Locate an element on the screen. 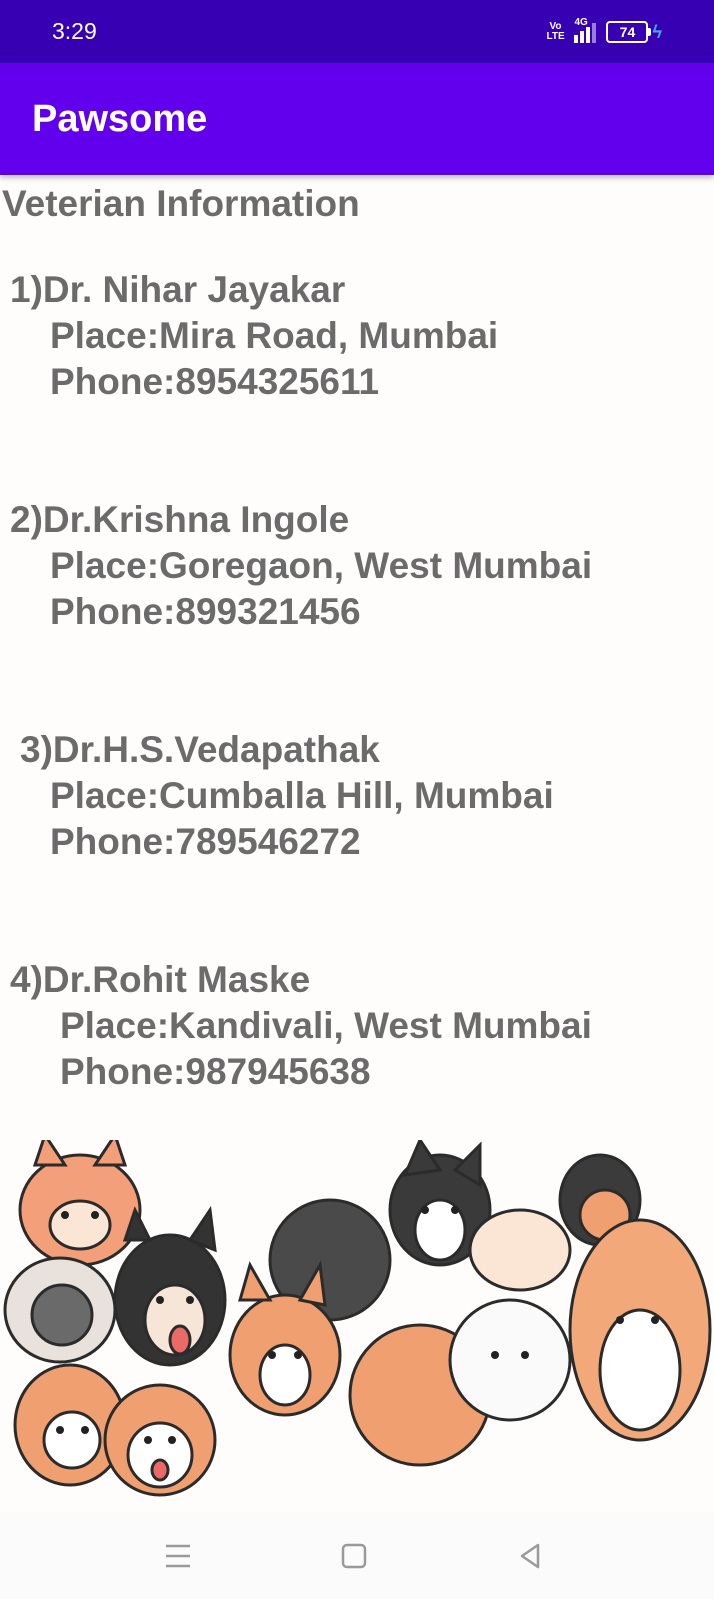 The width and height of the screenshot is (714, 1599). volte-icon: Vo LTE is located at coordinates (555, 31).